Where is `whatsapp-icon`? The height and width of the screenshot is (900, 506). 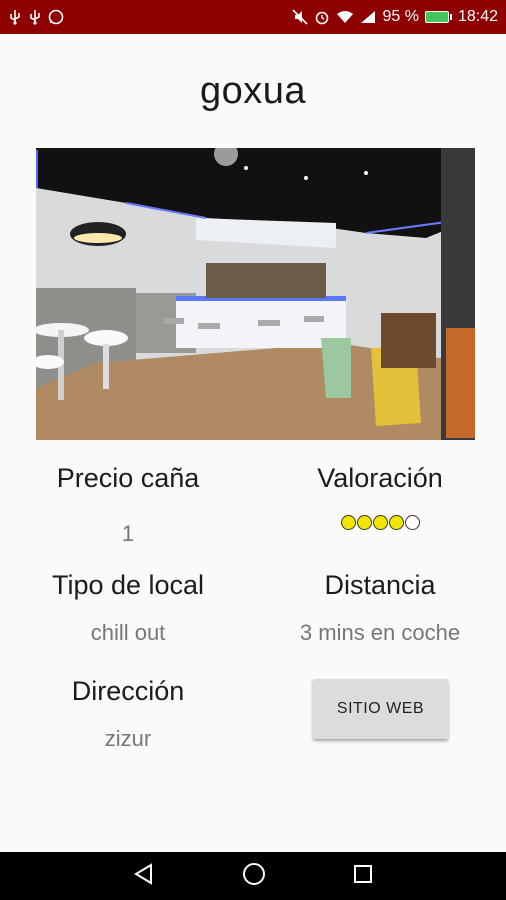
whatsapp-icon is located at coordinates (56, 17).